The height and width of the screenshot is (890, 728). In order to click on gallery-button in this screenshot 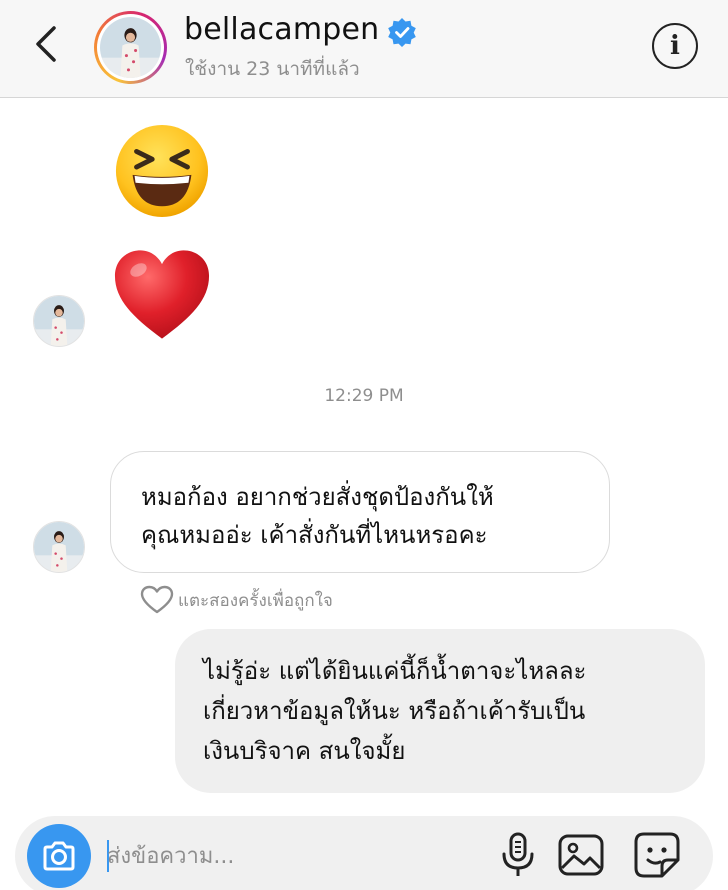, I will do `click(581, 855)`.